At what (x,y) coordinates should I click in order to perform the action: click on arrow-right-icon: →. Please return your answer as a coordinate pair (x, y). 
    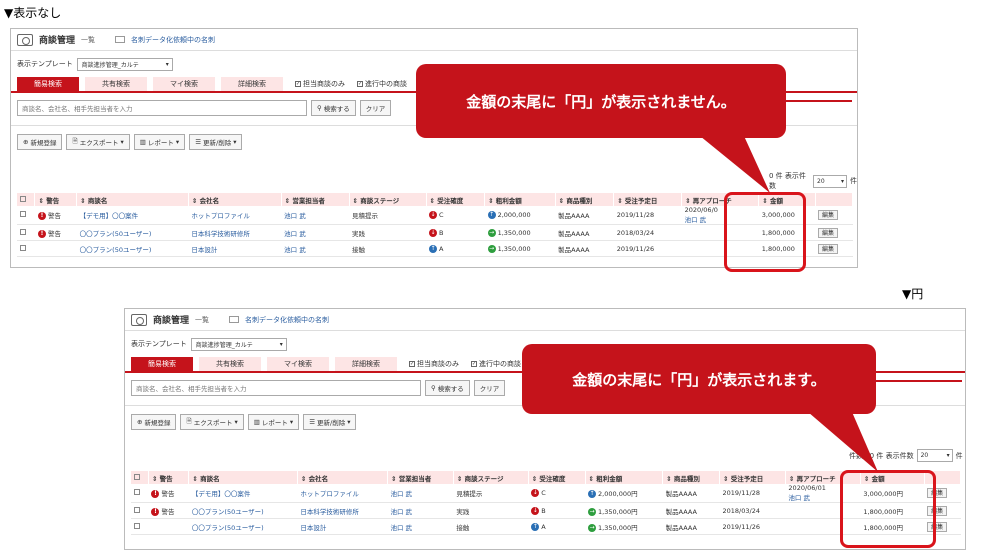
    Looking at the image, I should click on (592, 511).